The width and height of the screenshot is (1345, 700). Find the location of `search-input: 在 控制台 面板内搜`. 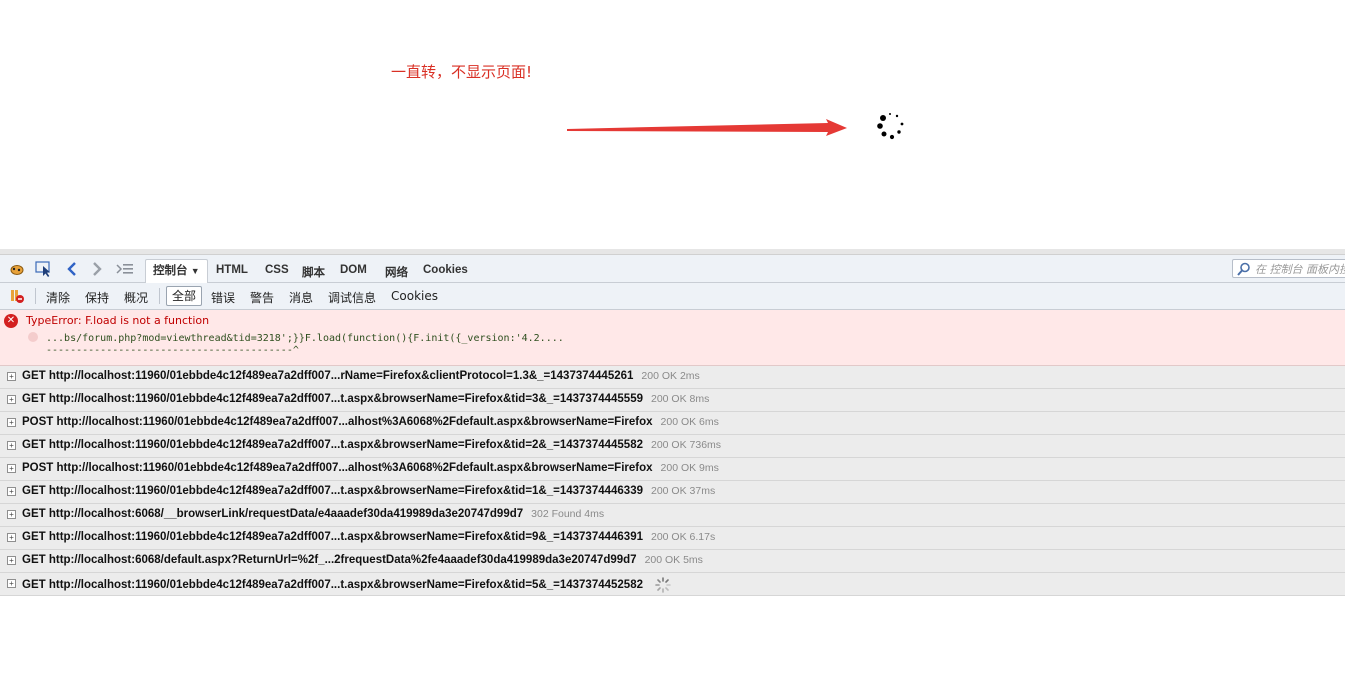

search-input: 在 控制台 面板内搜 is located at coordinates (1288, 268).